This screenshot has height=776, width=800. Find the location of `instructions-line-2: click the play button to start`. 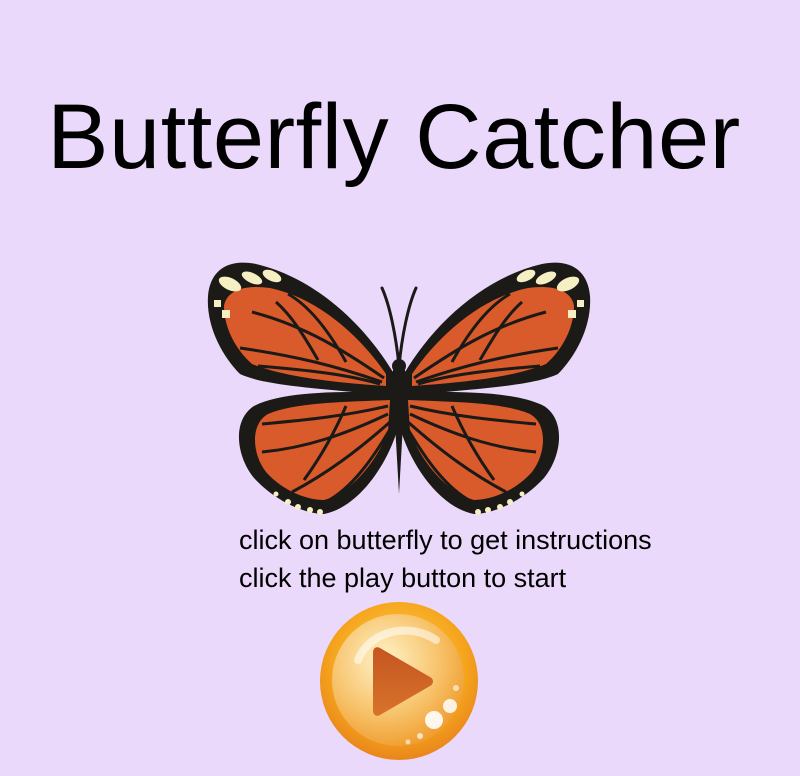

instructions-line-2: click the play button to start is located at coordinates (403, 578).